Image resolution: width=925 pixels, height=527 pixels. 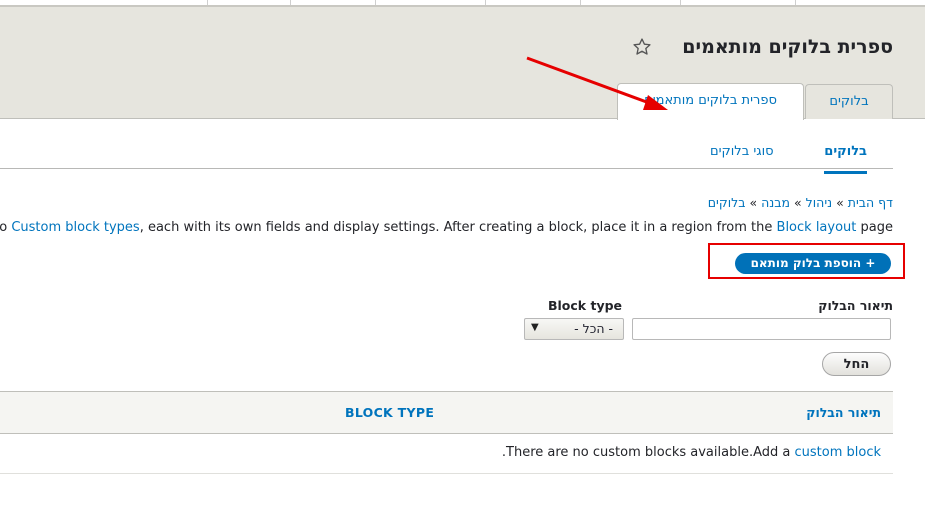 What do you see at coordinates (843, 412) in the screenshot?
I see `column-header-description: תיאור הבלוק` at bounding box center [843, 412].